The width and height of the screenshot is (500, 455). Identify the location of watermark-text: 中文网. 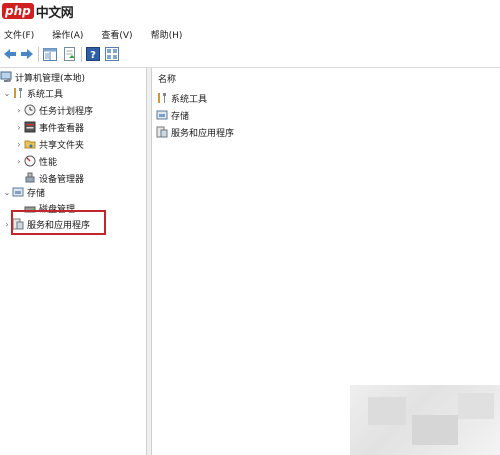
(54, 13).